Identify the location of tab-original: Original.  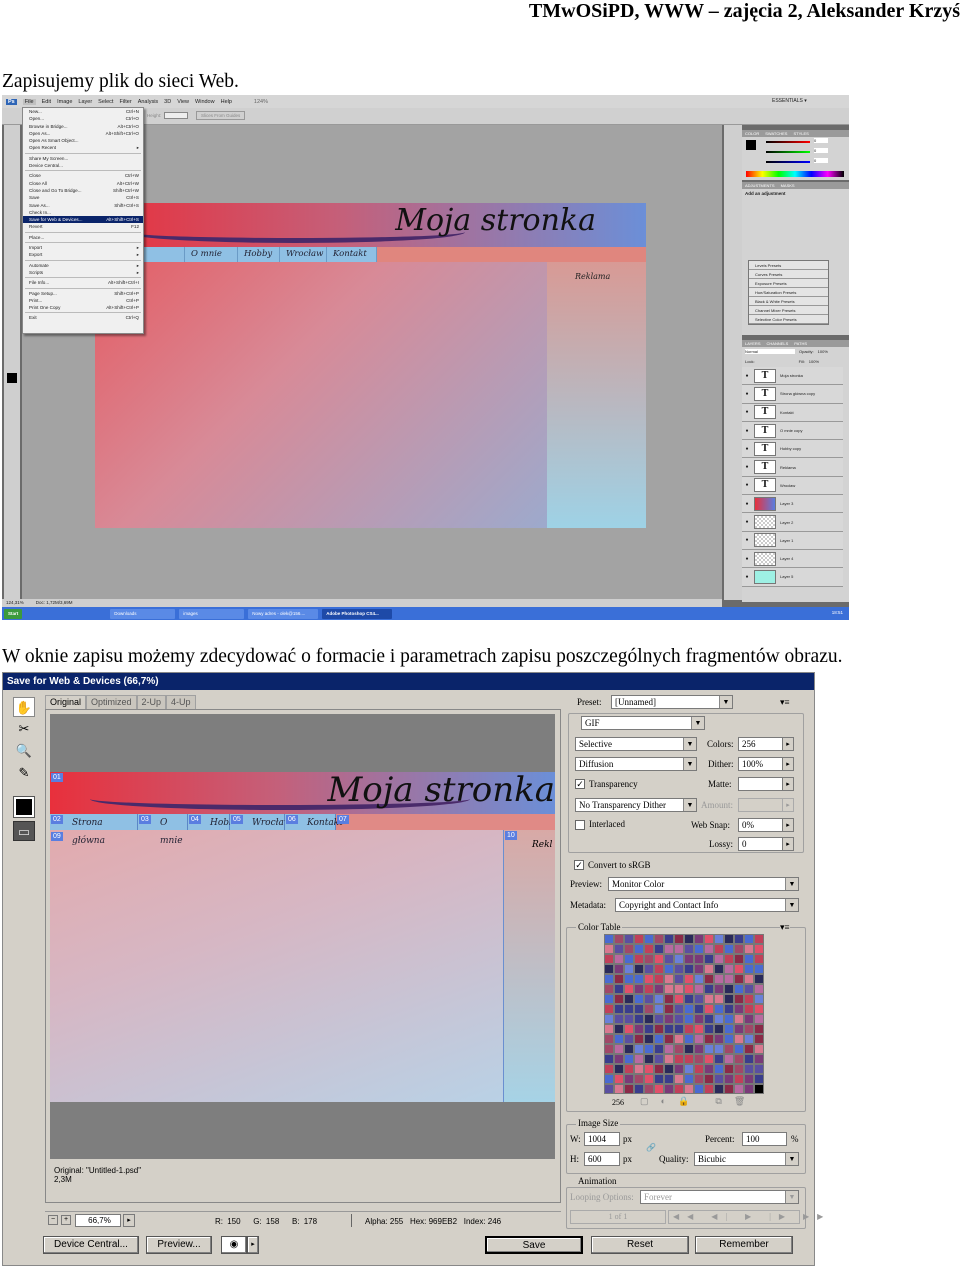
(66, 702).